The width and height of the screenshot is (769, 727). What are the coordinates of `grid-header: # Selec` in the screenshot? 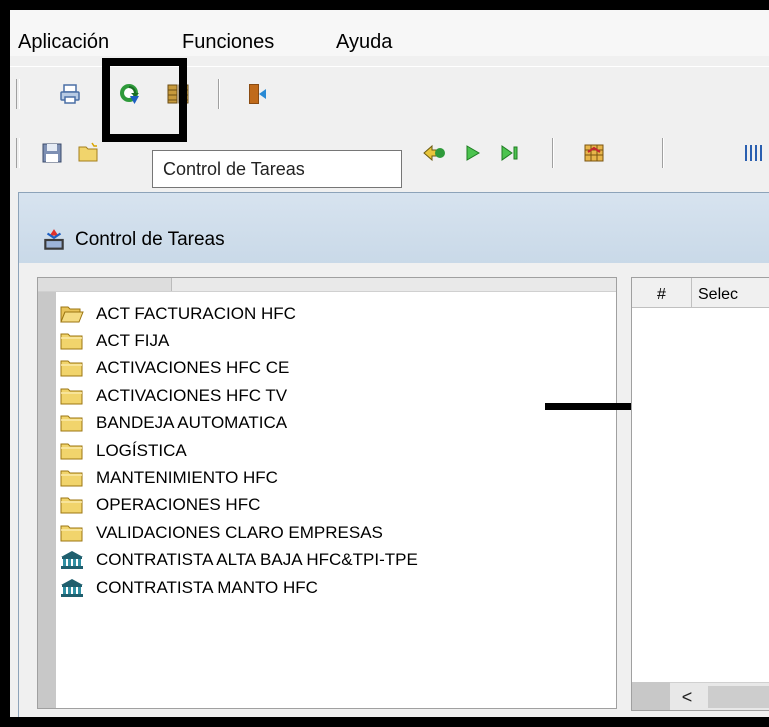 It's located at (700, 293).